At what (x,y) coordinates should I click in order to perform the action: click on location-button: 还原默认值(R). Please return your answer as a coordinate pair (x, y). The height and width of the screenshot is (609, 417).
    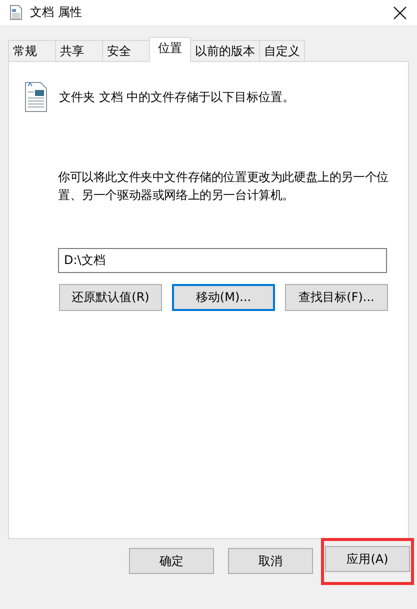
    Looking at the image, I should click on (110, 297).